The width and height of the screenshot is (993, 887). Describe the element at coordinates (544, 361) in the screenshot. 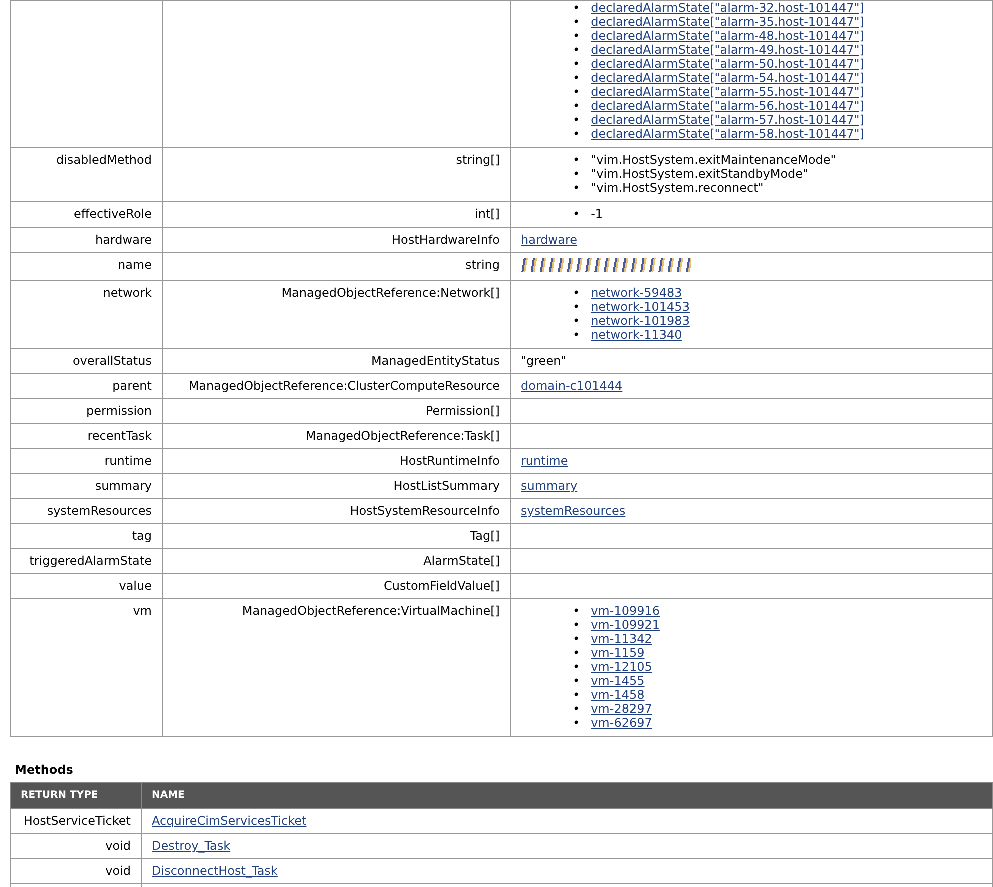

I see `value-text: "green"` at that location.